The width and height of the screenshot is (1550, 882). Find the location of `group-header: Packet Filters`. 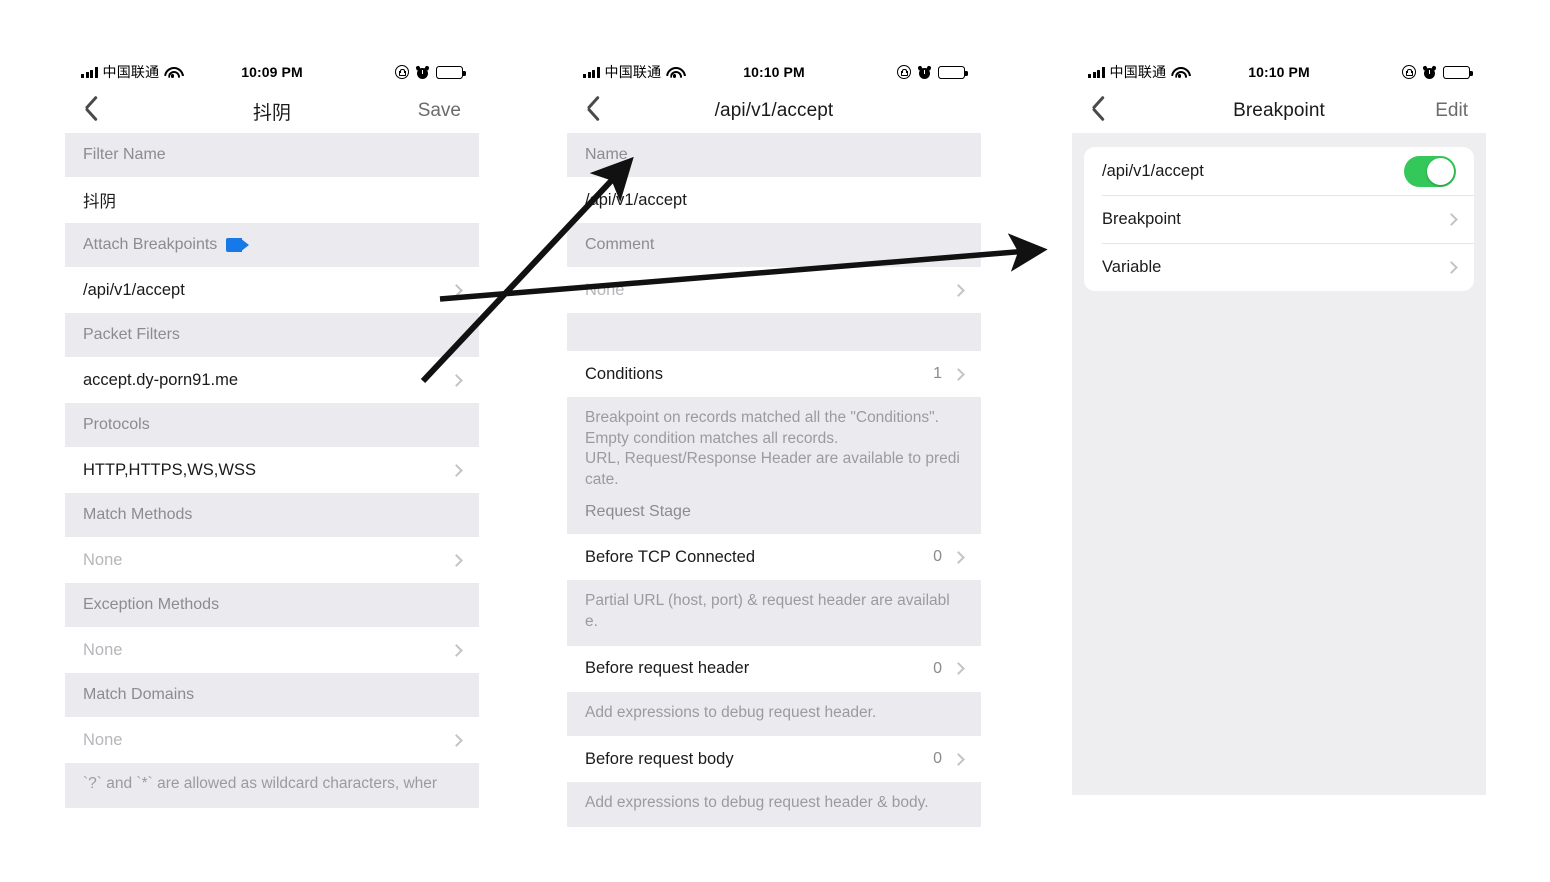

group-header: Packet Filters is located at coordinates (272, 335).